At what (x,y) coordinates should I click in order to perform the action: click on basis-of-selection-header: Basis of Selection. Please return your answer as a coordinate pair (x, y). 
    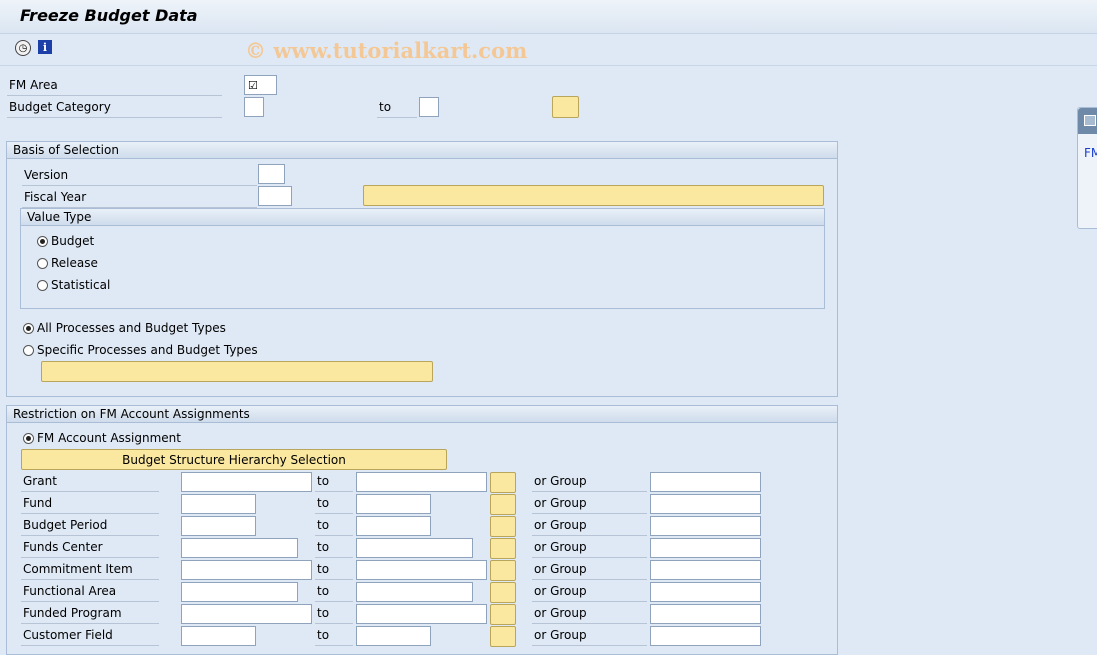
    Looking at the image, I should click on (422, 150).